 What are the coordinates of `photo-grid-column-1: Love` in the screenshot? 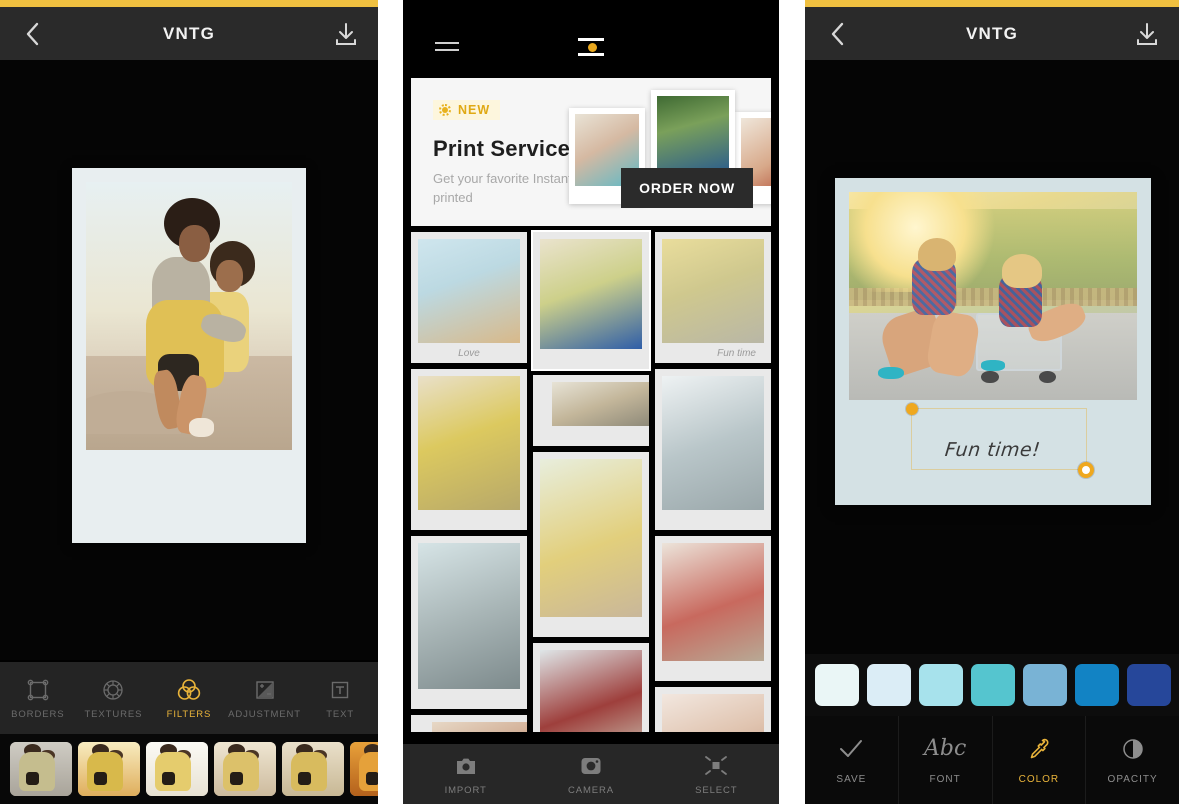 It's located at (469, 482).